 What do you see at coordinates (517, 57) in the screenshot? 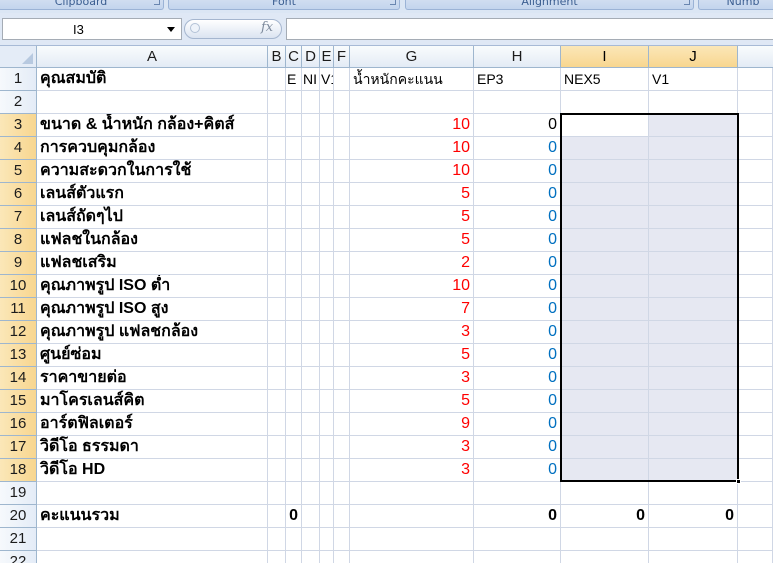
I see `column-header-h: H` at bounding box center [517, 57].